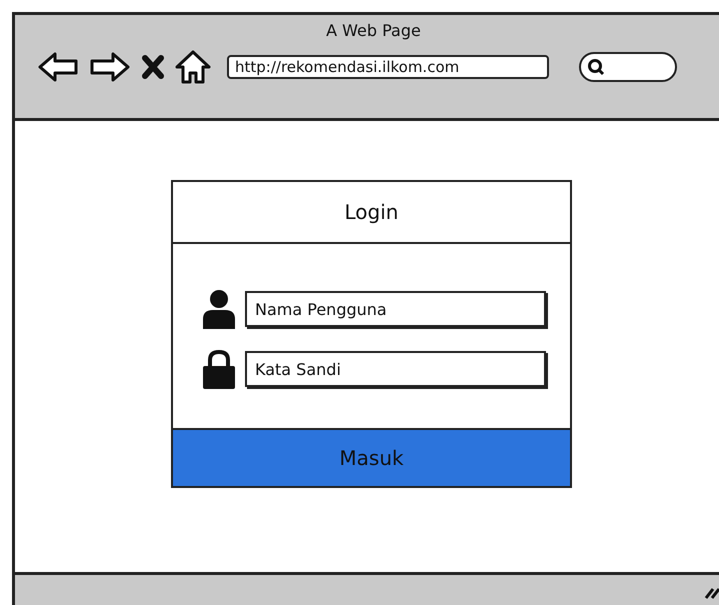  I want to click on login-button: Masuk, so click(371, 457).